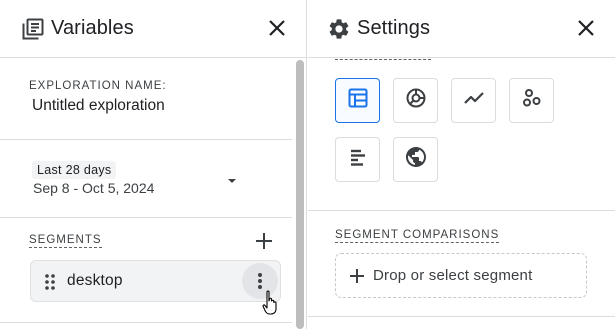  What do you see at coordinates (50, 282) in the screenshot?
I see `drag-handle-icon` at bounding box center [50, 282].